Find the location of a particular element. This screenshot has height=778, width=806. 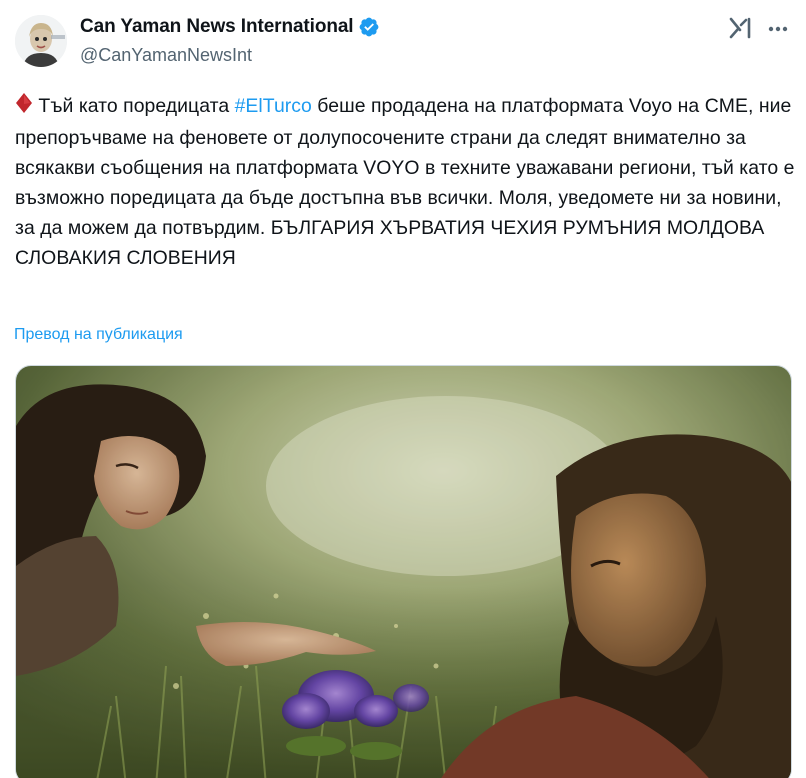

display-name-row: Can Yaman News International is located at coordinates (230, 27).